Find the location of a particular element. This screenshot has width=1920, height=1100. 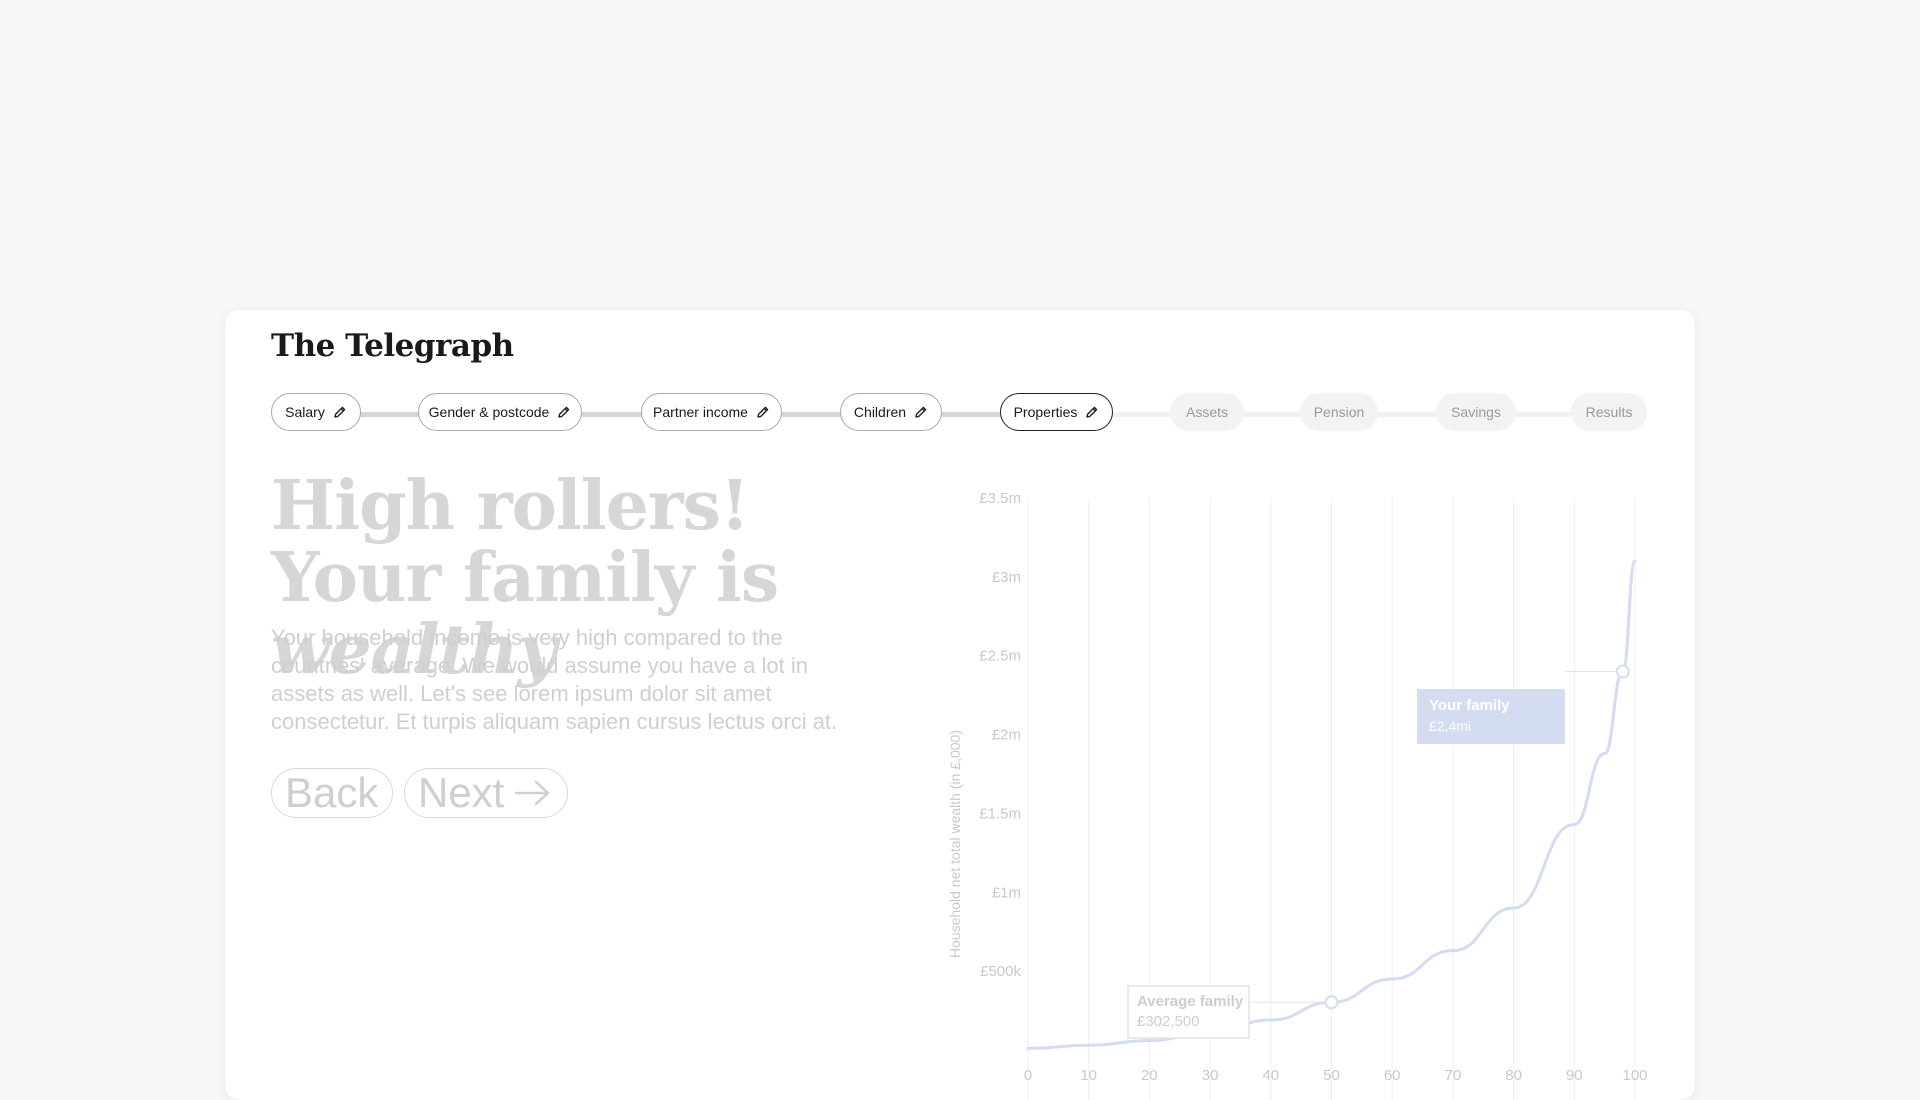

y-tick-label: £2.5m is located at coordinates (1000, 656).